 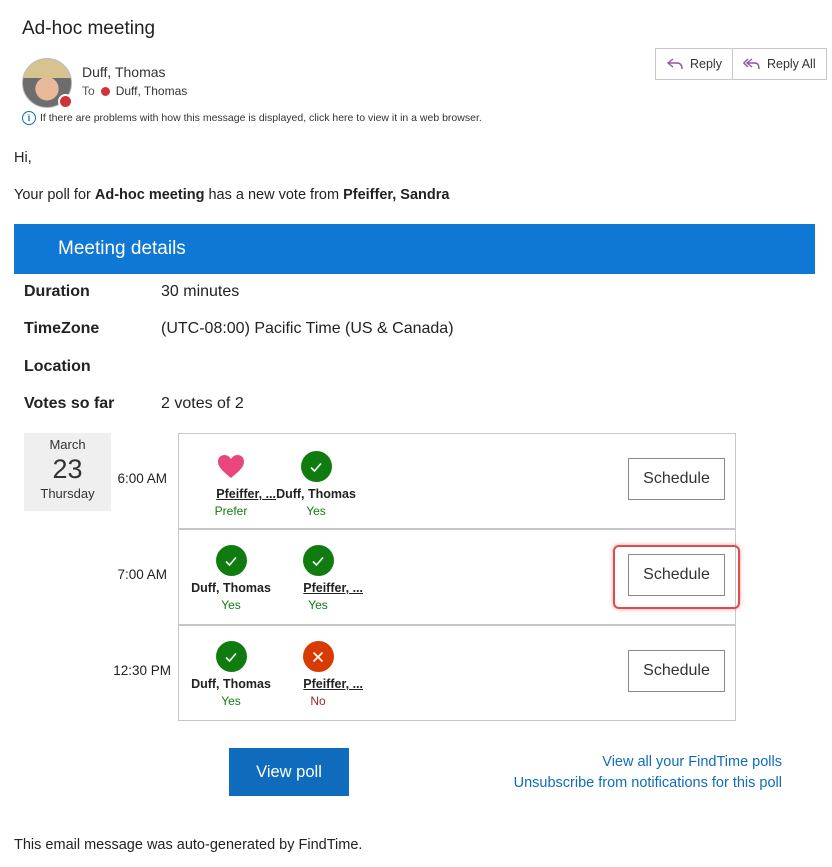 What do you see at coordinates (318, 701) in the screenshot?
I see `vote-response: No` at bounding box center [318, 701].